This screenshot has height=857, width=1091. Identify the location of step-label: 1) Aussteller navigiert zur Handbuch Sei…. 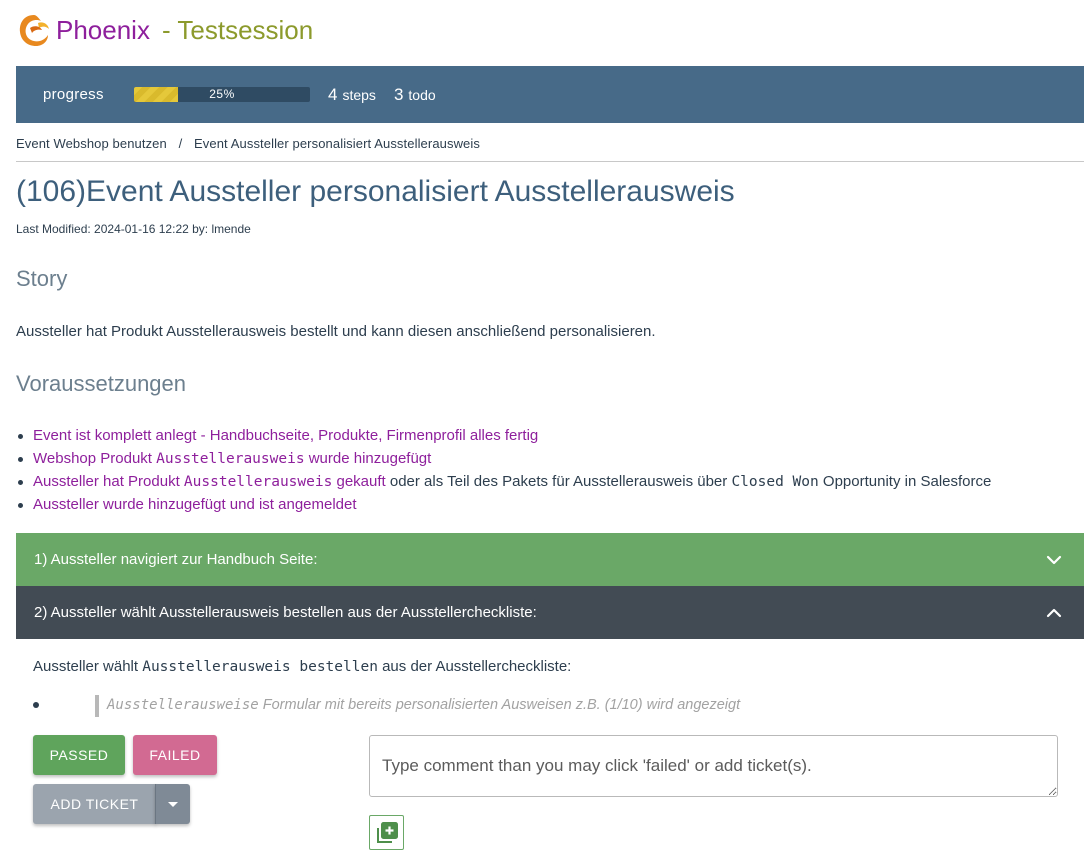
(176, 559).